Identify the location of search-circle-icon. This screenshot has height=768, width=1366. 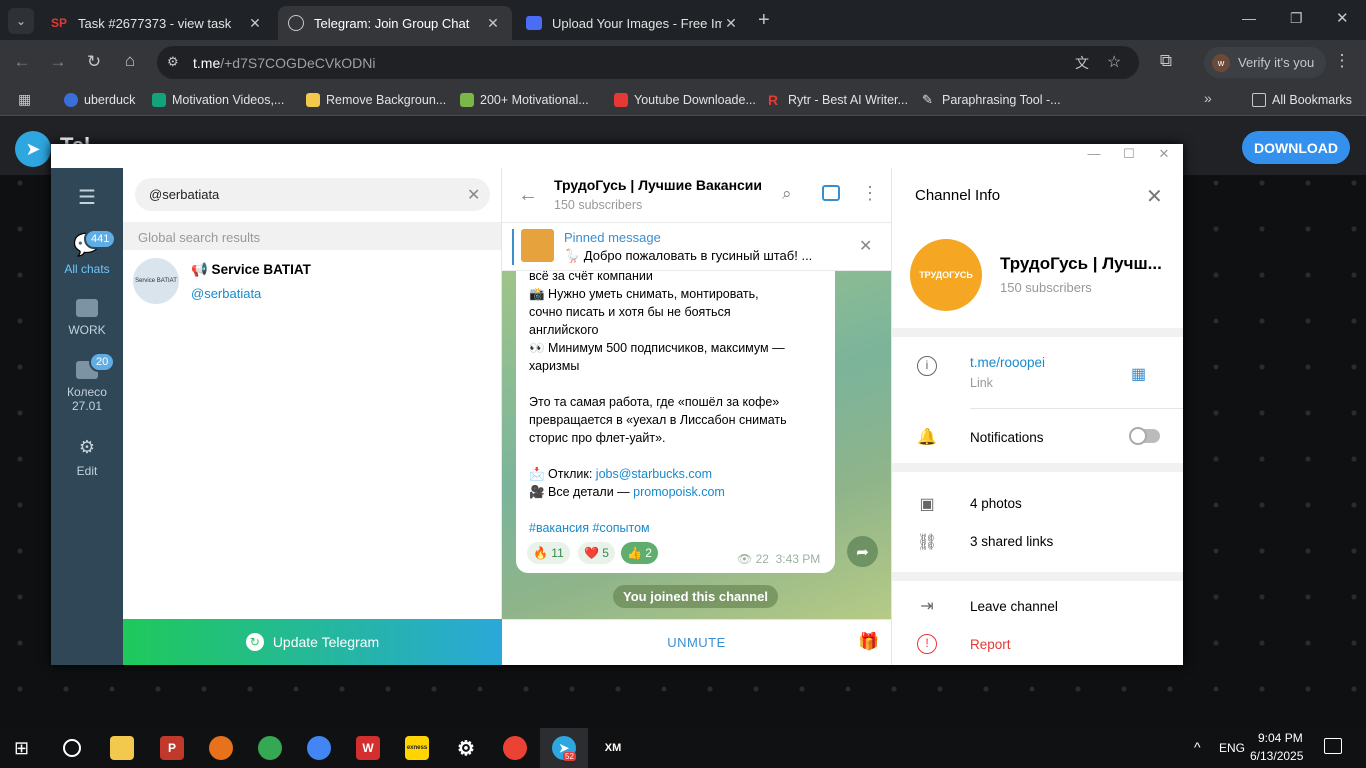
(72, 748).